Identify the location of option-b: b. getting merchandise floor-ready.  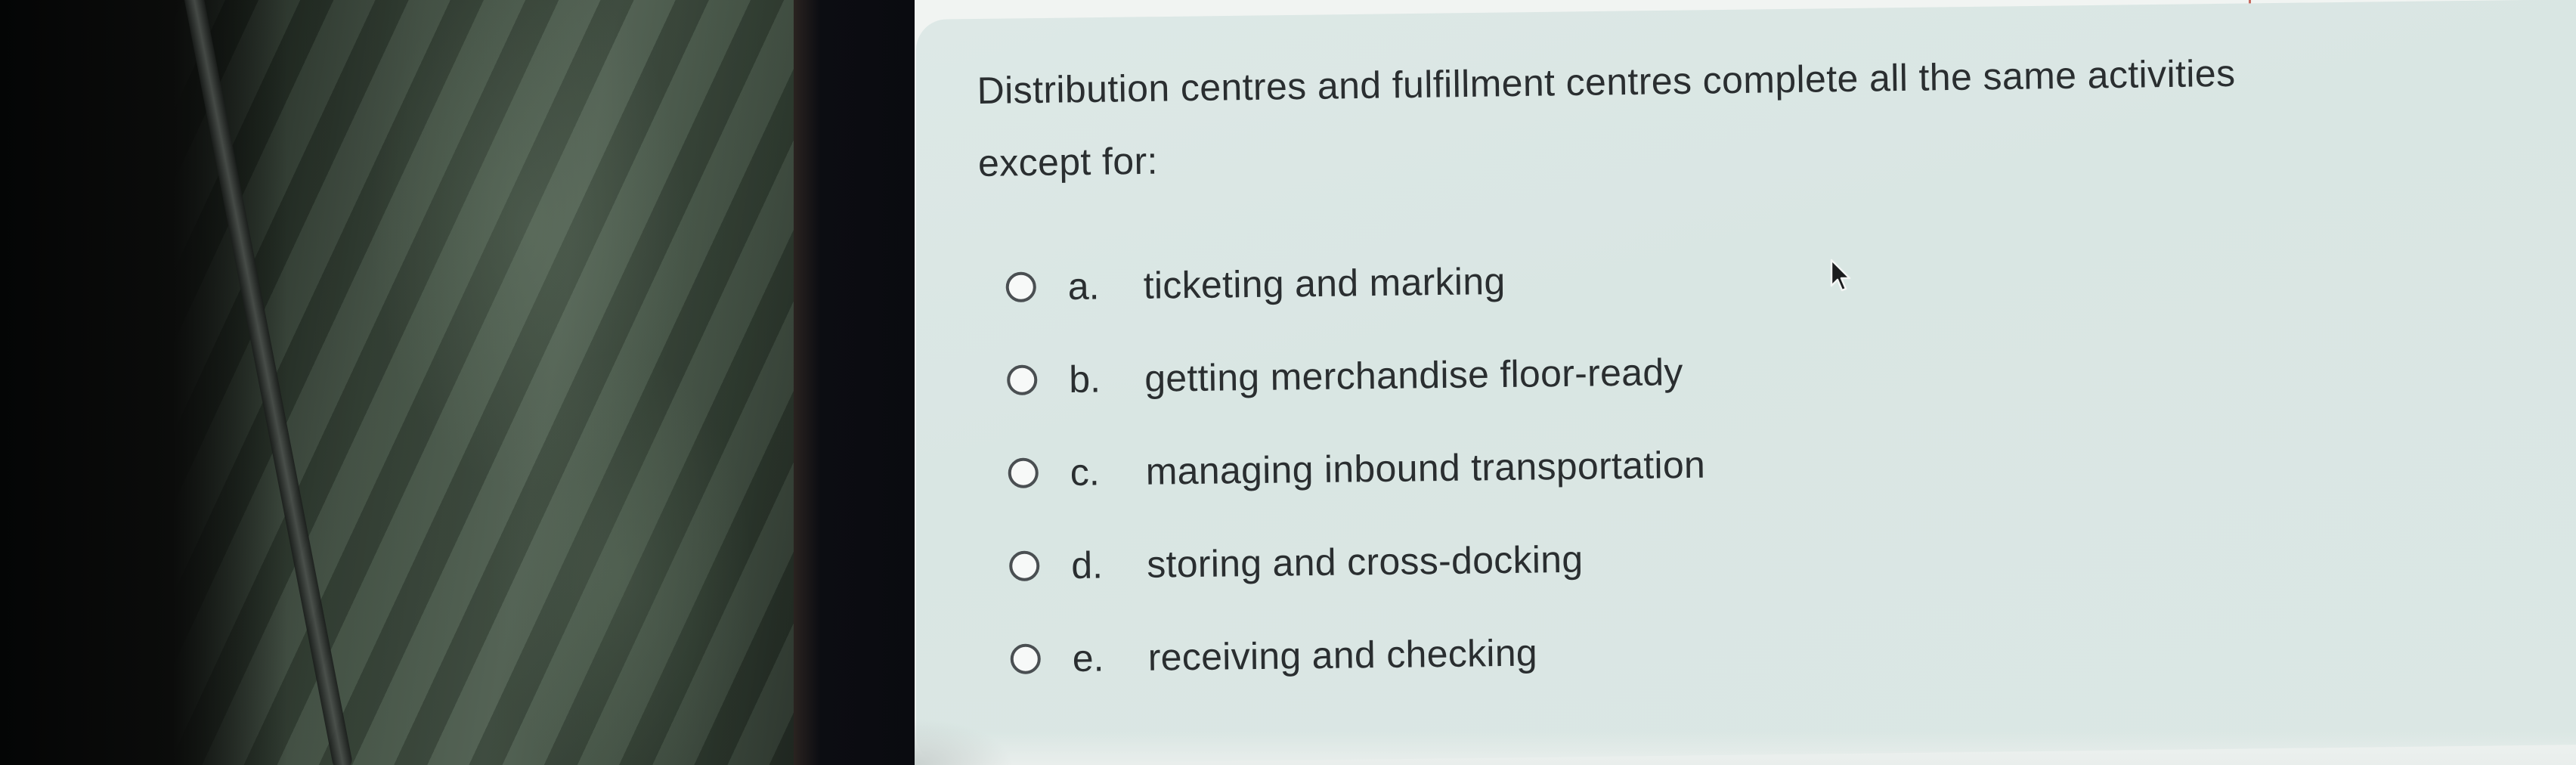
(1687, 371).